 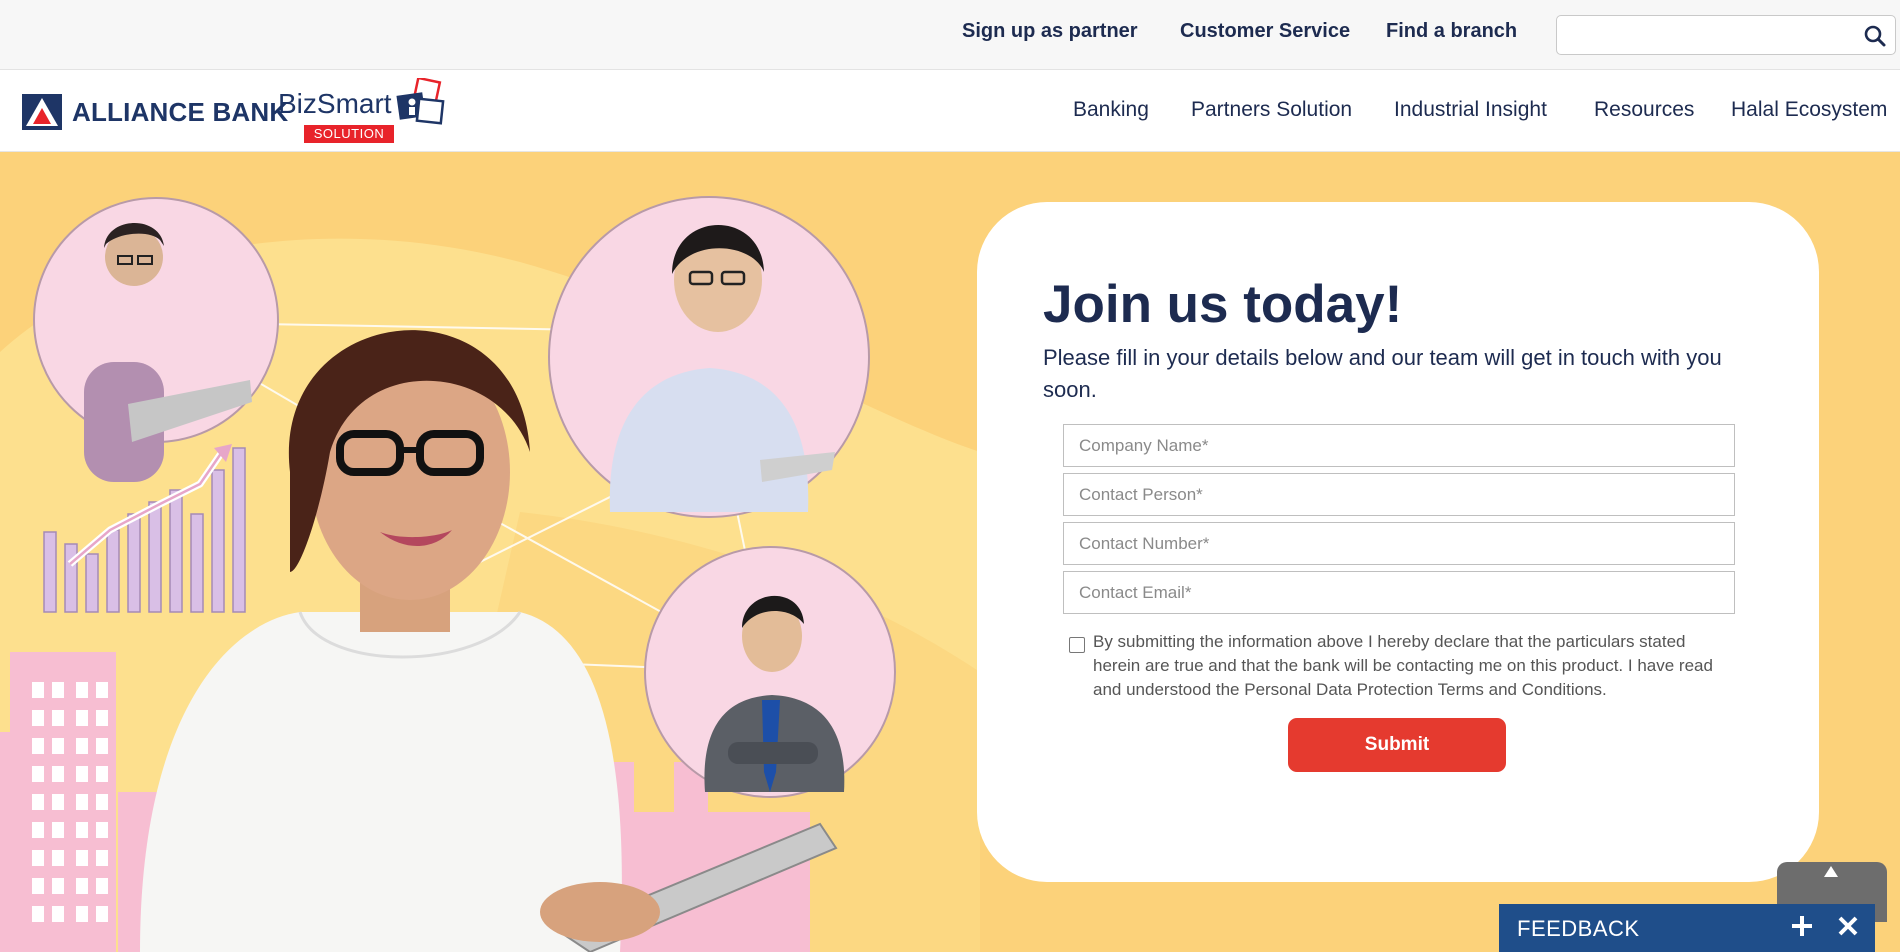 I want to click on sign-up-partner-link: Sign up as partner, so click(x=1050, y=31).